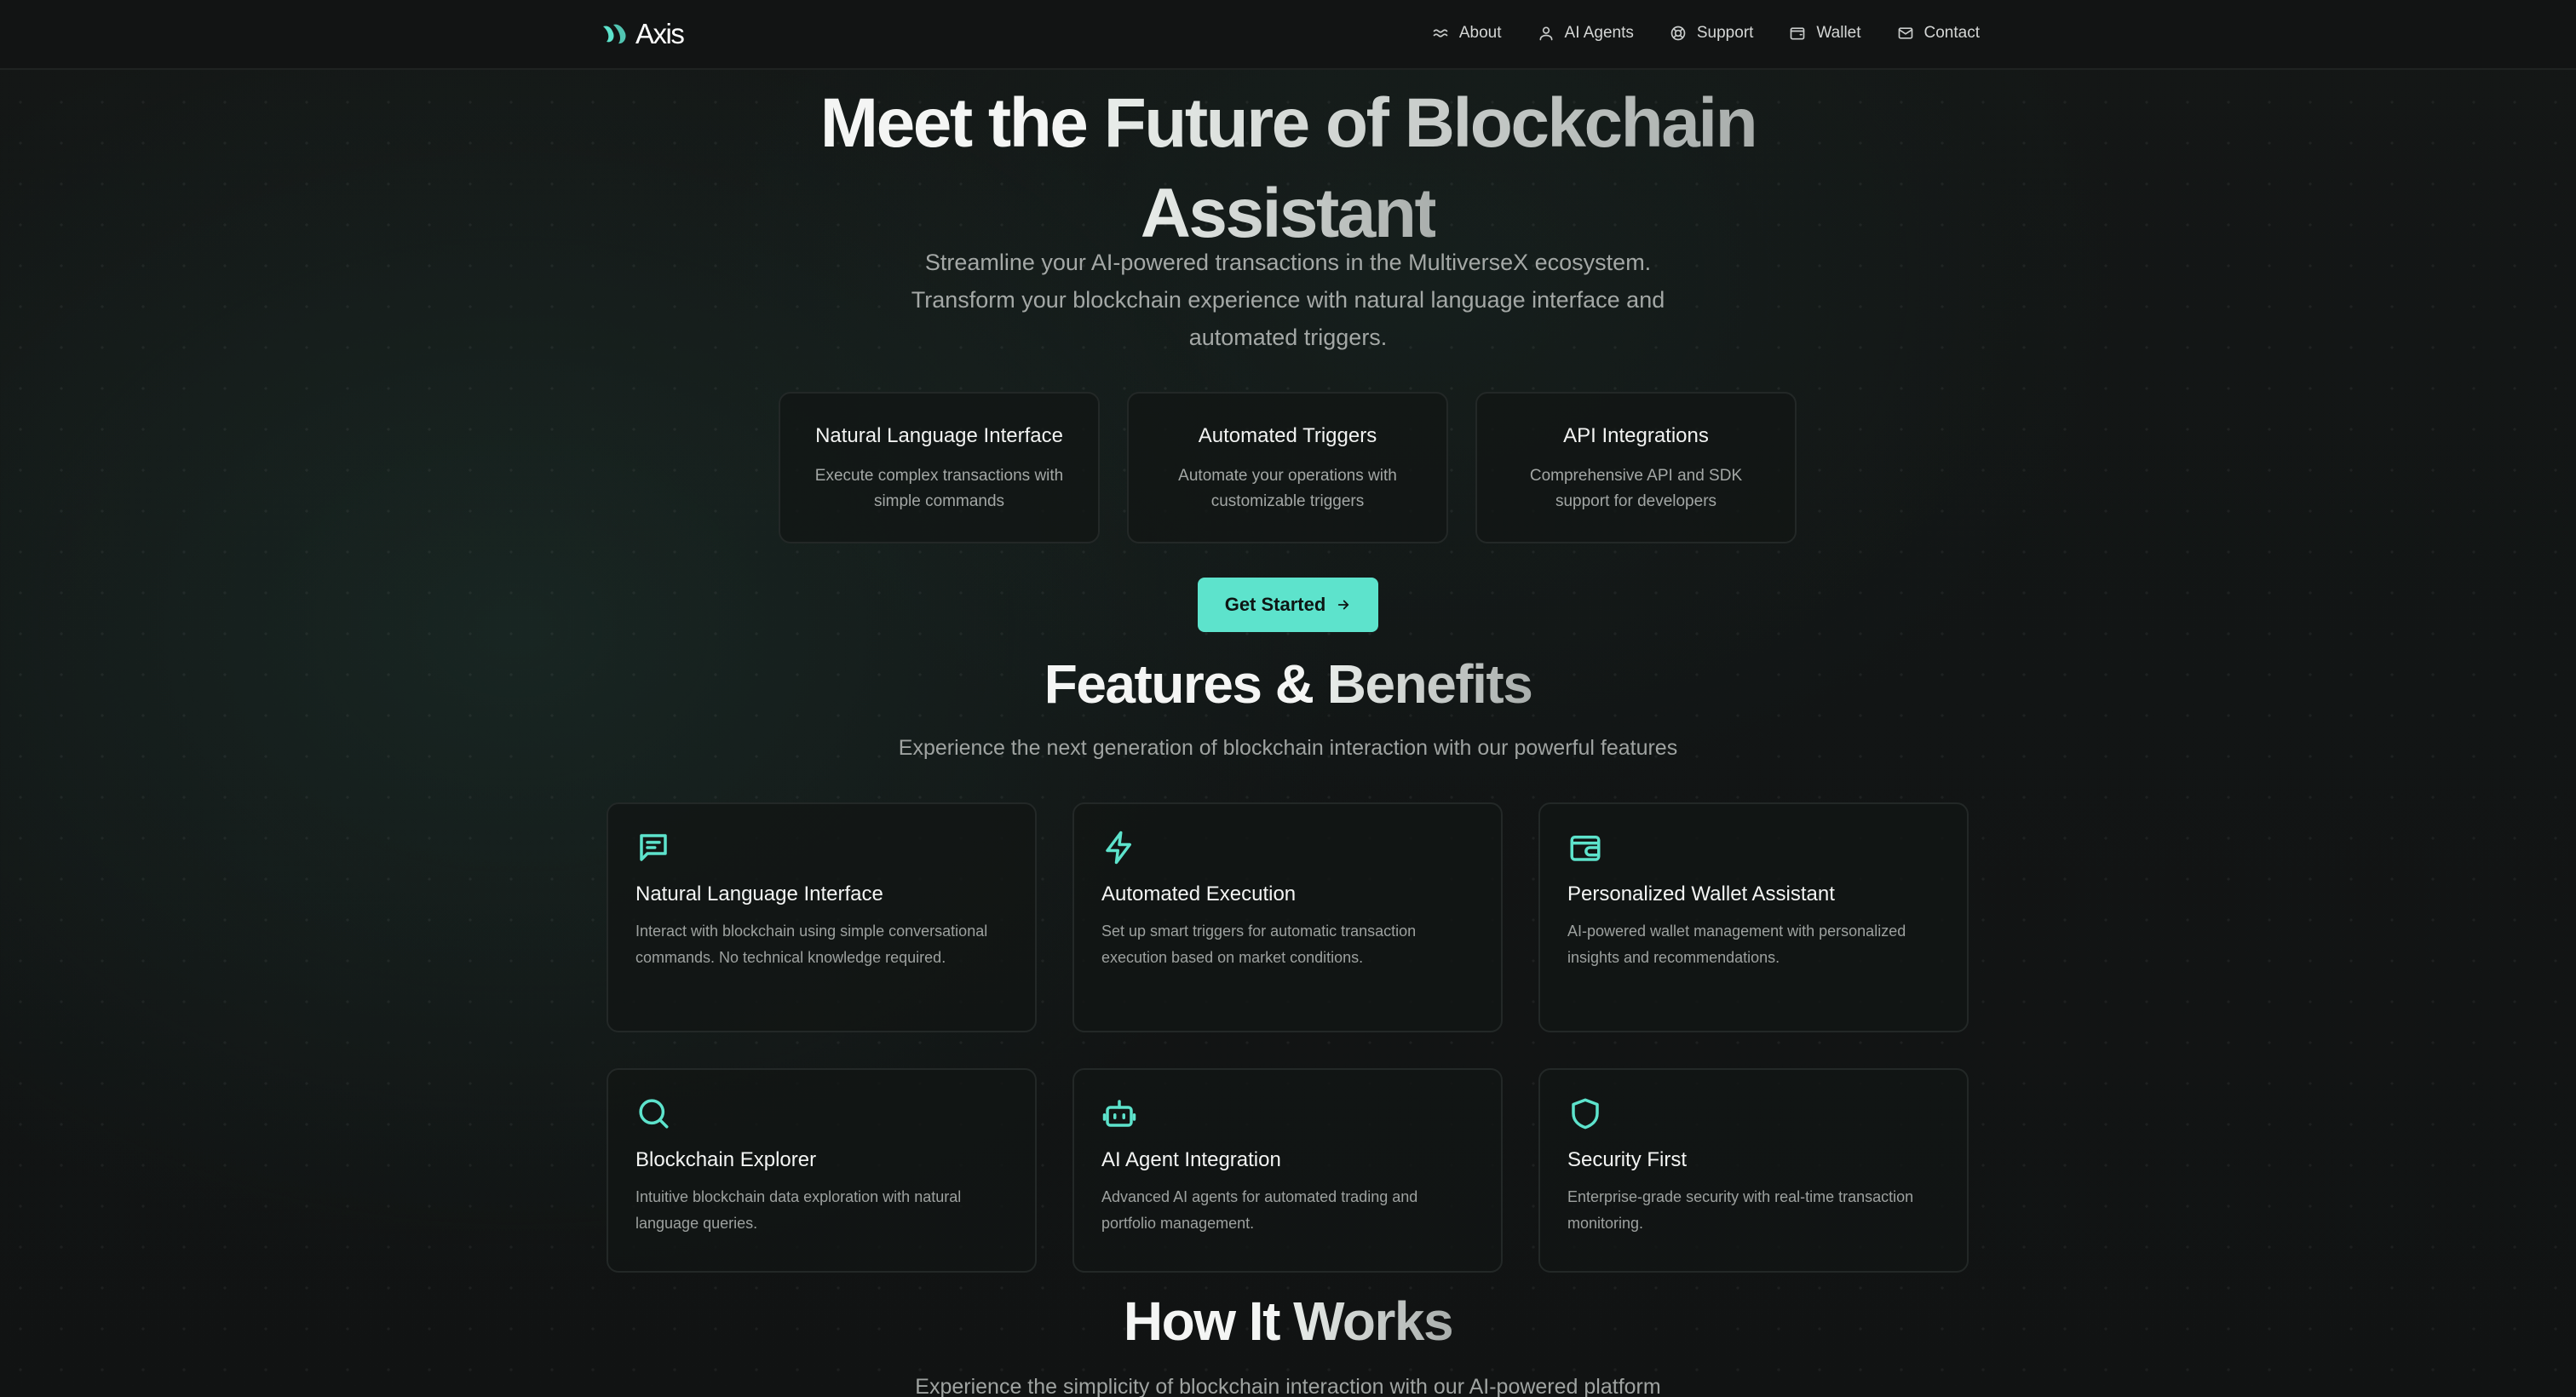 The width and height of the screenshot is (2576, 1397). What do you see at coordinates (653, 847) in the screenshot?
I see `message-icon` at bounding box center [653, 847].